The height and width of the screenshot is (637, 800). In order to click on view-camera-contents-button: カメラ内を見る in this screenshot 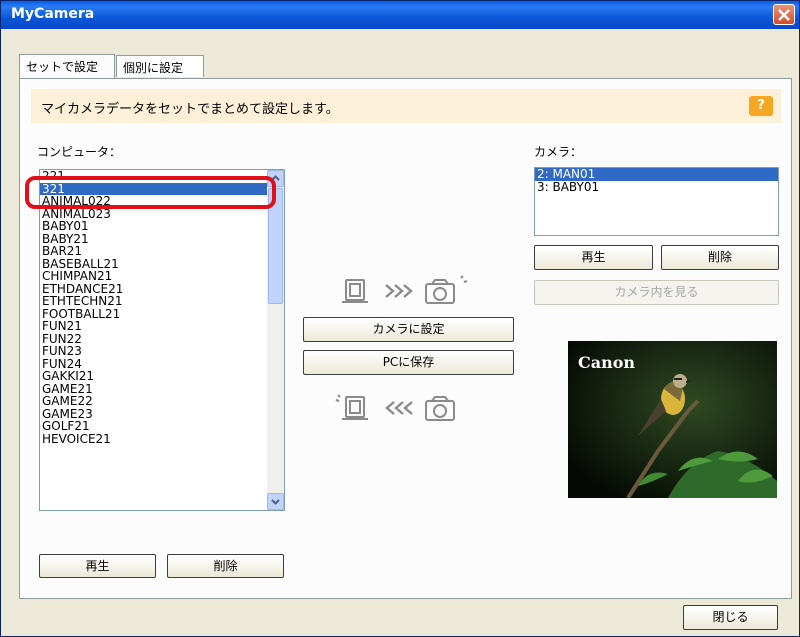, I will do `click(656, 292)`.